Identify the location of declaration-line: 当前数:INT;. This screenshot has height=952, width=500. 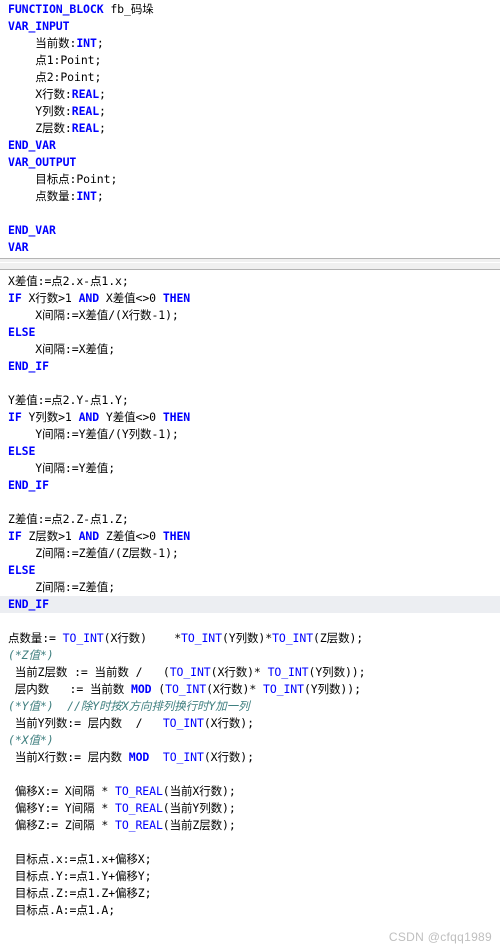
(250, 43).